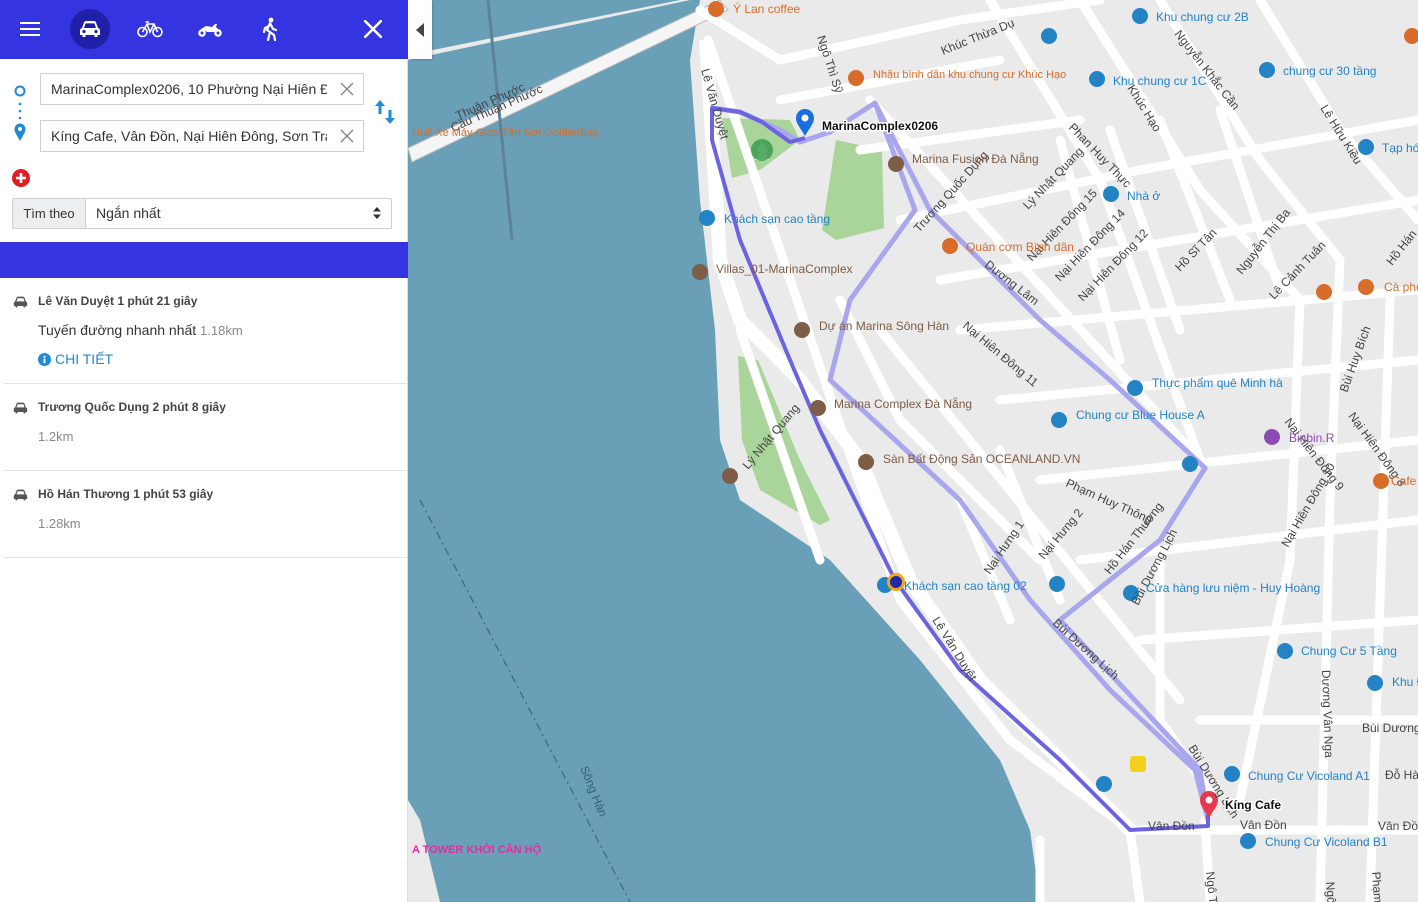 The height and width of the screenshot is (902, 1418). I want to click on add-waypoint-icon, so click(21, 178).